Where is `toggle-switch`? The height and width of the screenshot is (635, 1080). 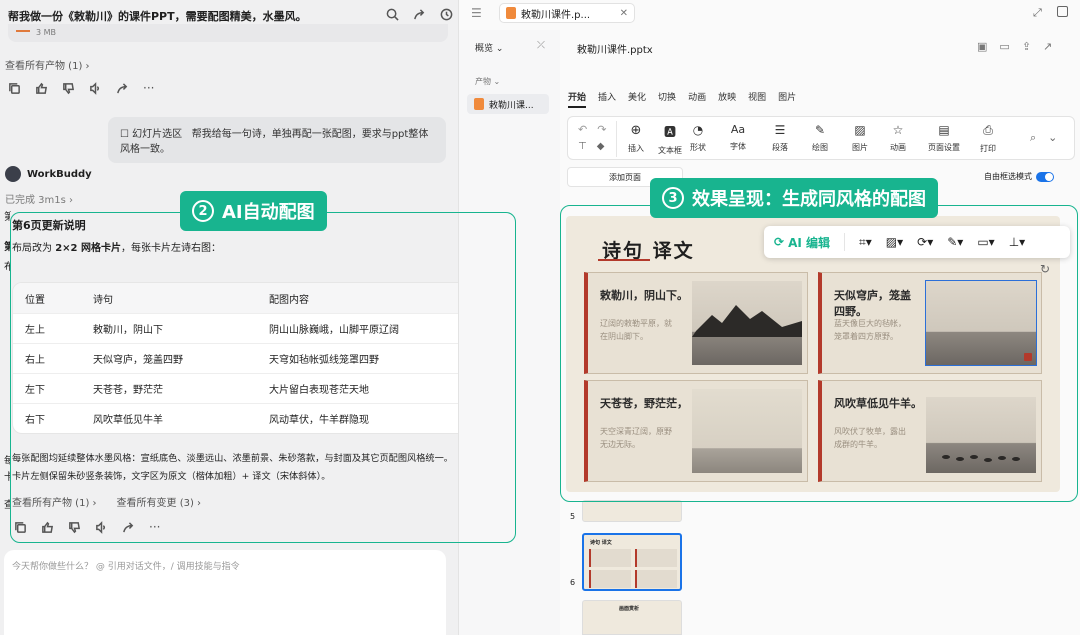
toggle-switch is located at coordinates (1045, 176).